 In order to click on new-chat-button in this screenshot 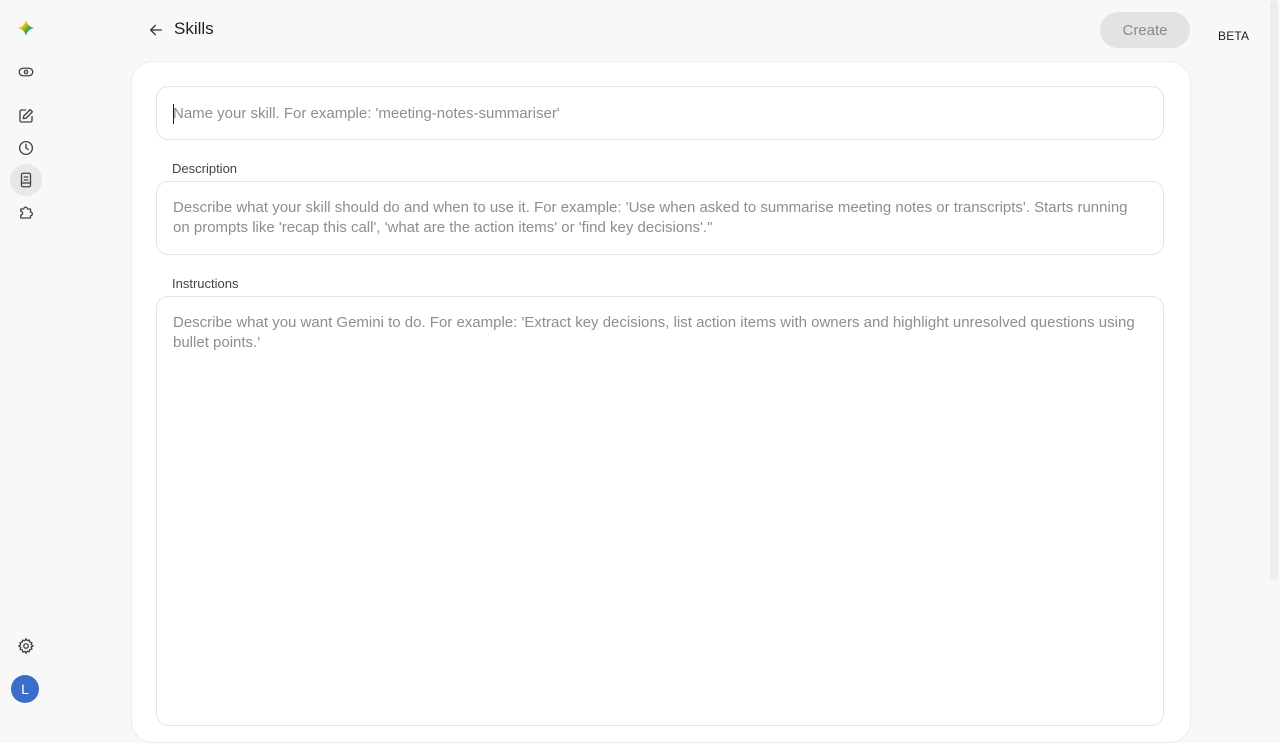, I will do `click(26, 116)`.